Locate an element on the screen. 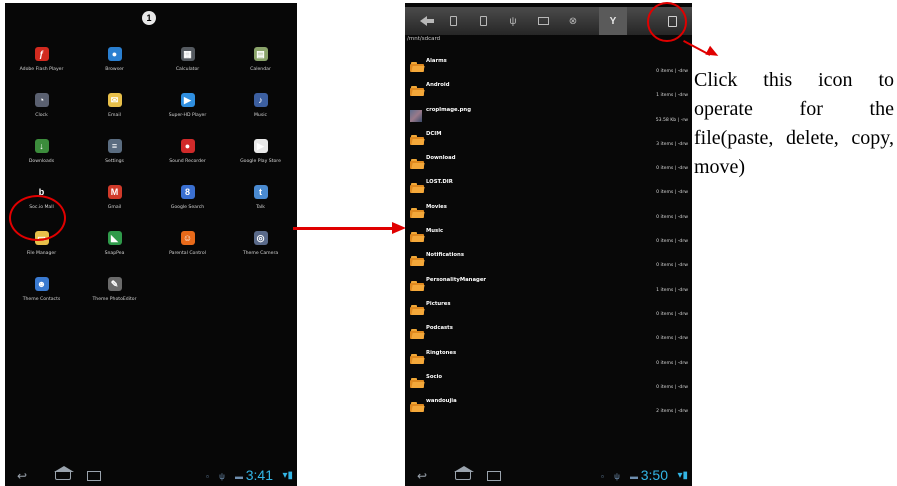  app-talk: t Talk is located at coordinates (260, 206).